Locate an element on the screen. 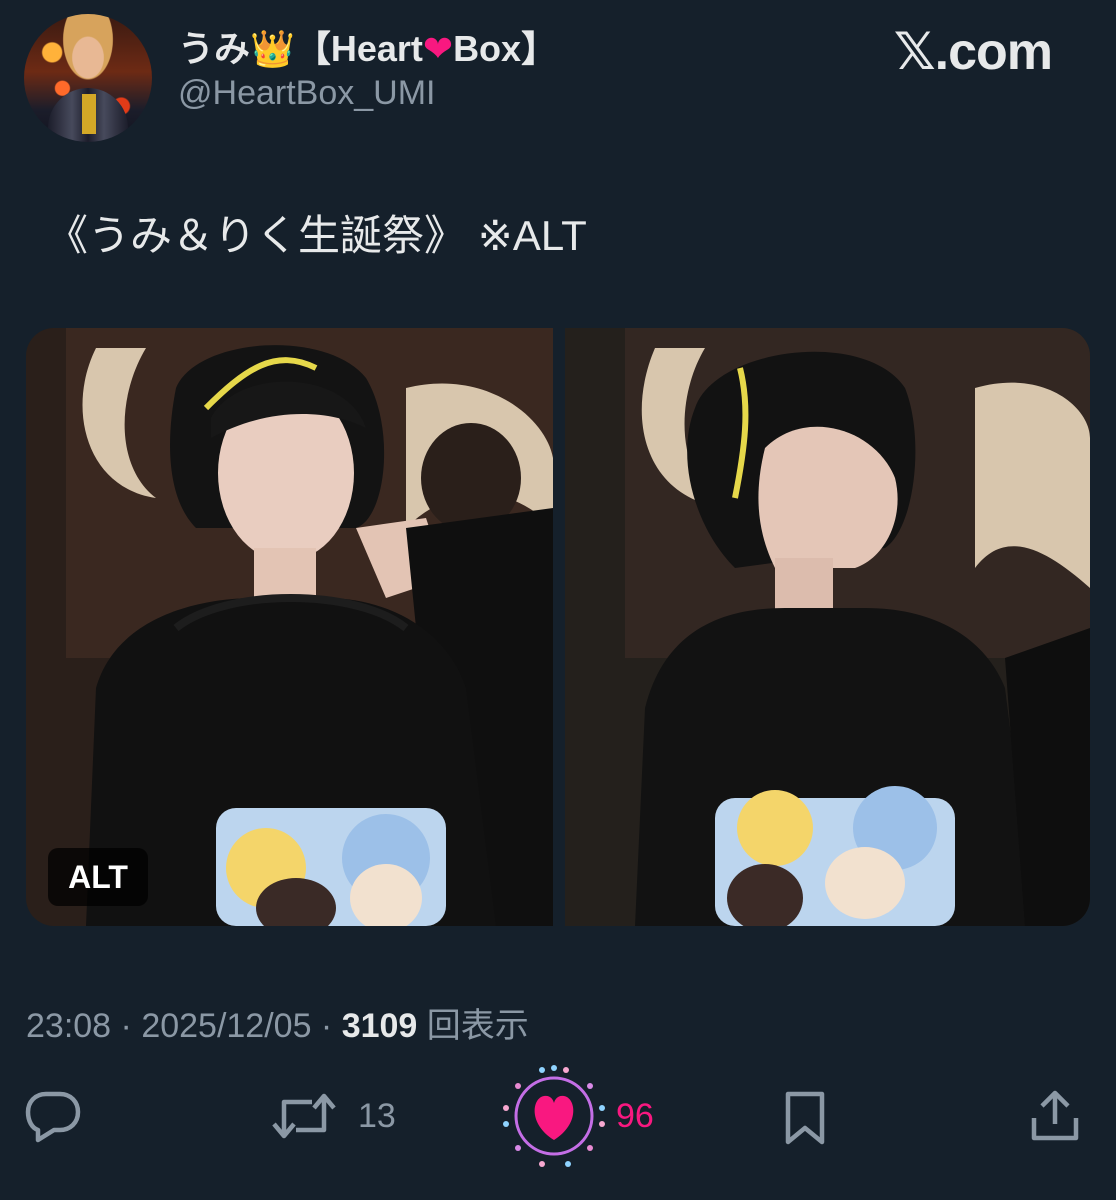  avatar-costume-accent is located at coordinates (89, 114).